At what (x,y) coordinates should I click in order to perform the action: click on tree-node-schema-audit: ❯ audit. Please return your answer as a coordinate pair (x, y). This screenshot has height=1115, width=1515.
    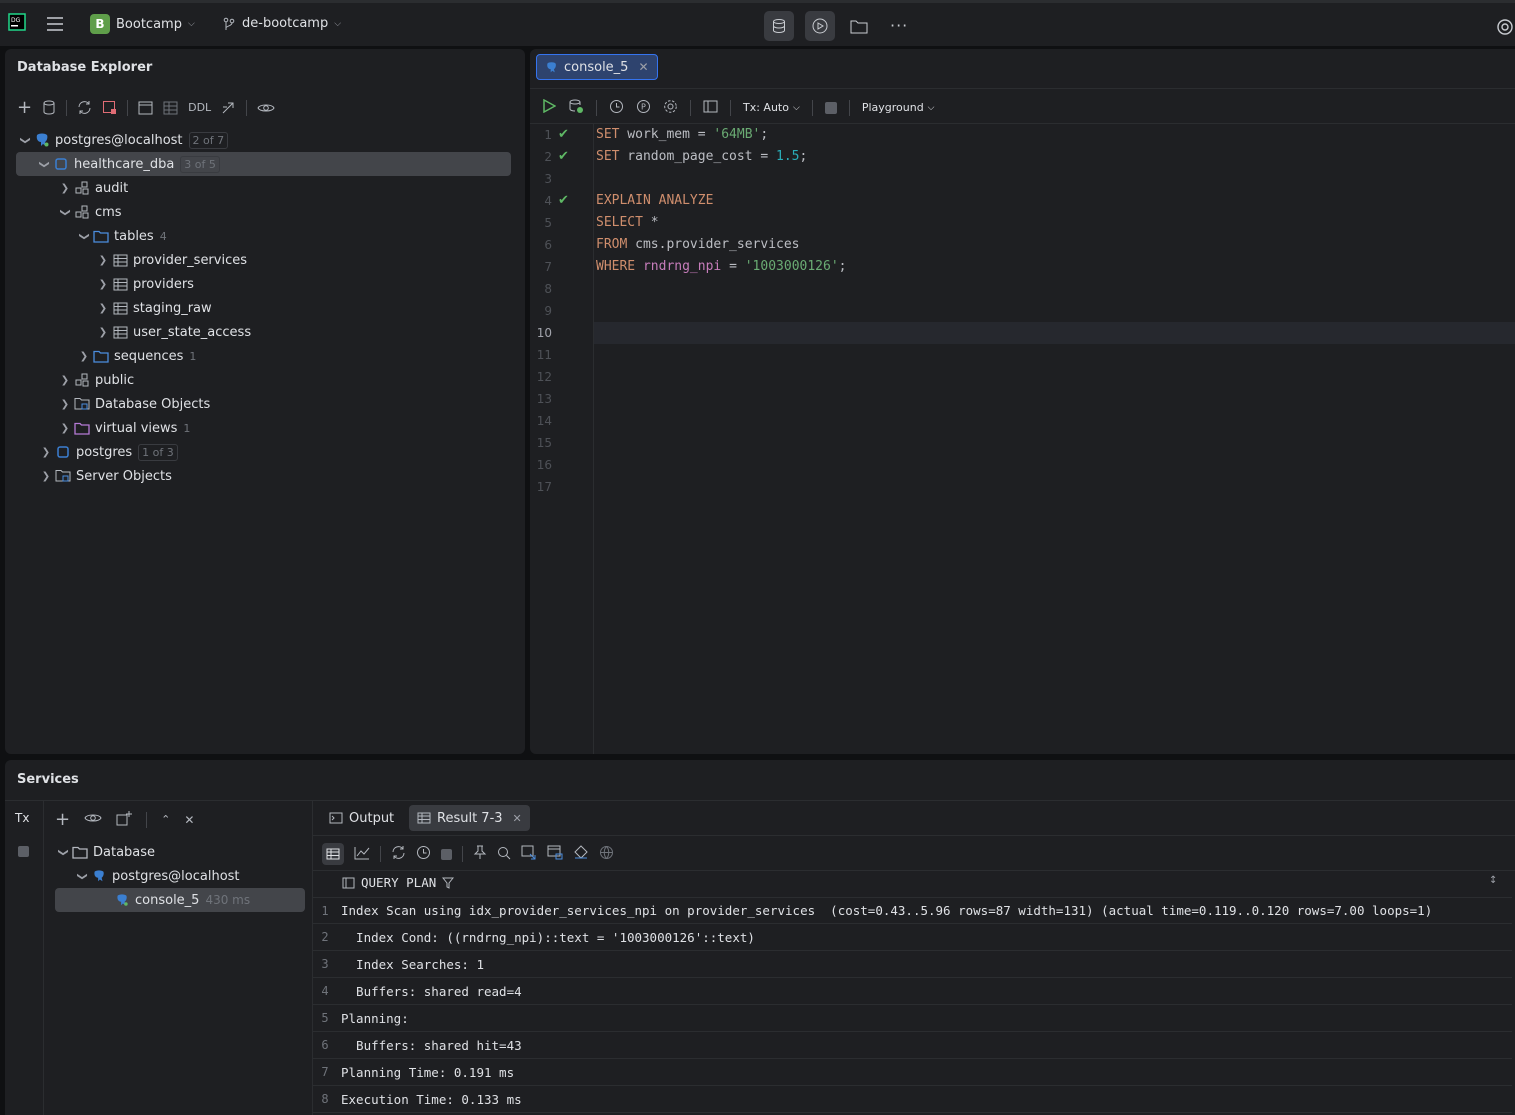
    Looking at the image, I should click on (264, 188).